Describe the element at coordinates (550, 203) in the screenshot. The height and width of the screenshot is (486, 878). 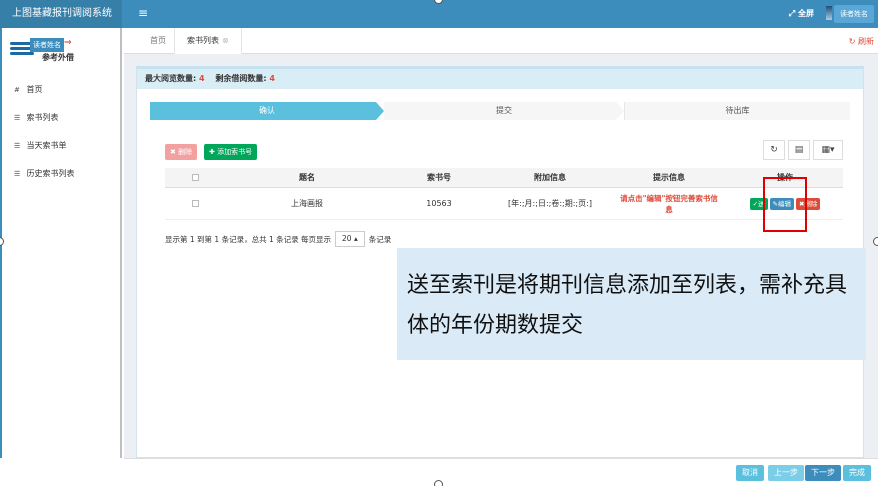
I see `cell-extra-info: [年:;月:;日:;卷:;期:;页:]` at that location.